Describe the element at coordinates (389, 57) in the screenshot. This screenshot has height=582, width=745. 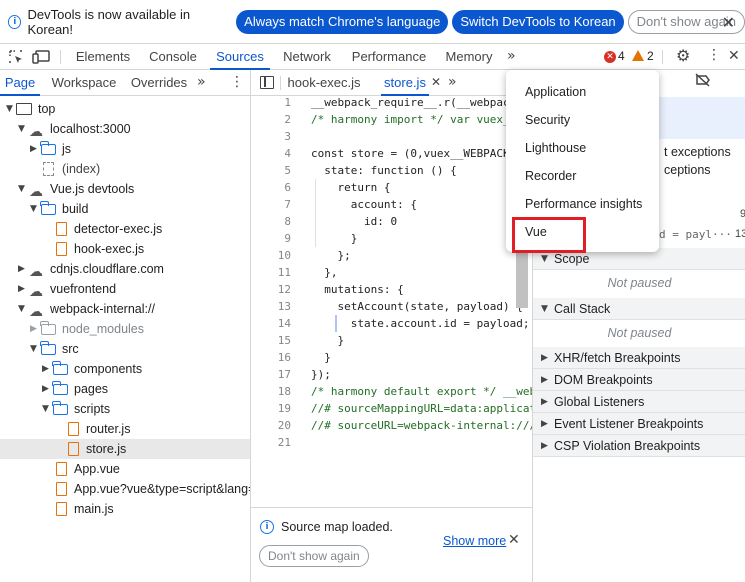
I see `tab-performance: Performance` at that location.